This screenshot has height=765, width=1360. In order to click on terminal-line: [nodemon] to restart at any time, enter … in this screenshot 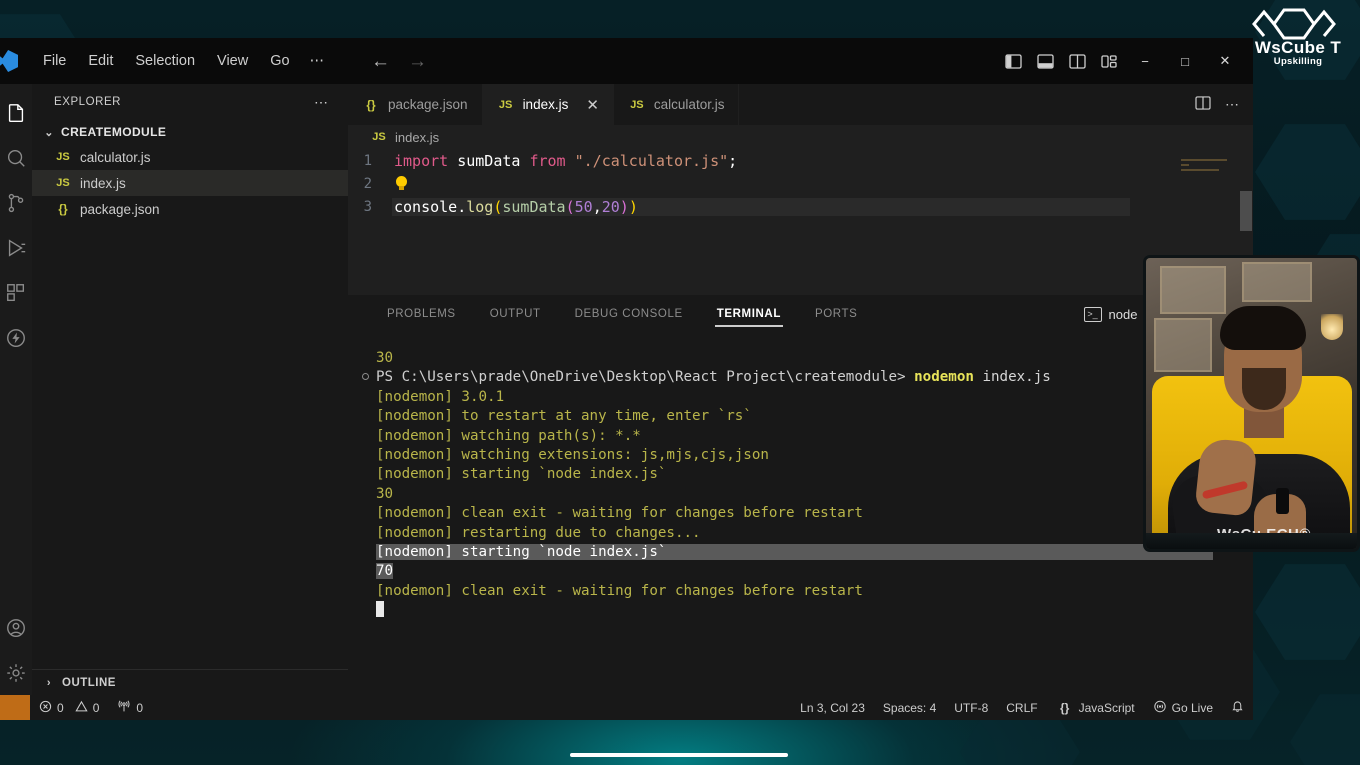, I will do `click(564, 416)`.